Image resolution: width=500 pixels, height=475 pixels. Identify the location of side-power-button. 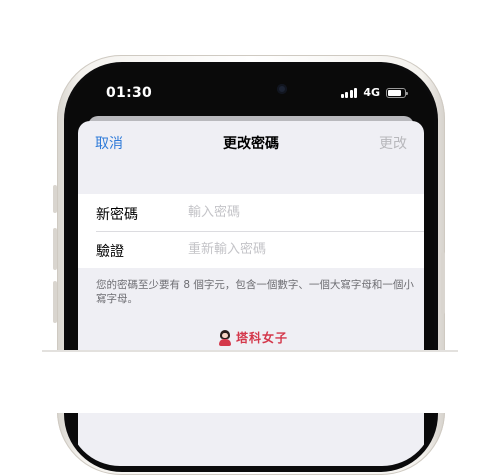
(443, 283).